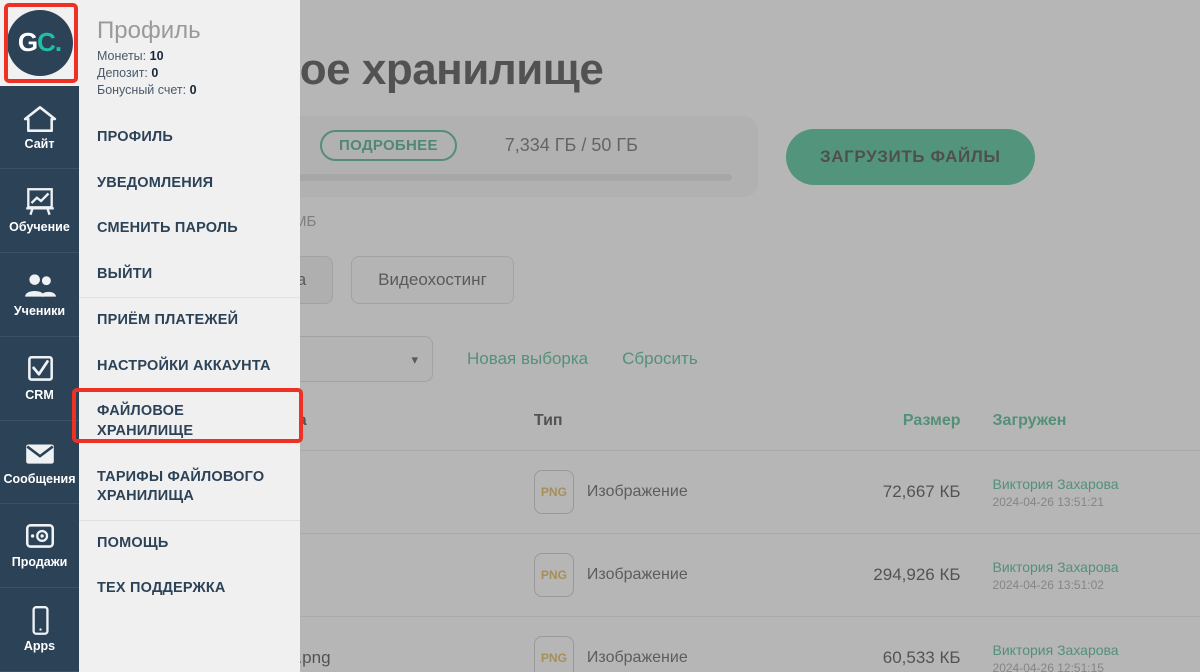 The height and width of the screenshot is (672, 1200). Describe the element at coordinates (39, 562) in the screenshot. I see `rail-label-sales: Продажи` at that location.